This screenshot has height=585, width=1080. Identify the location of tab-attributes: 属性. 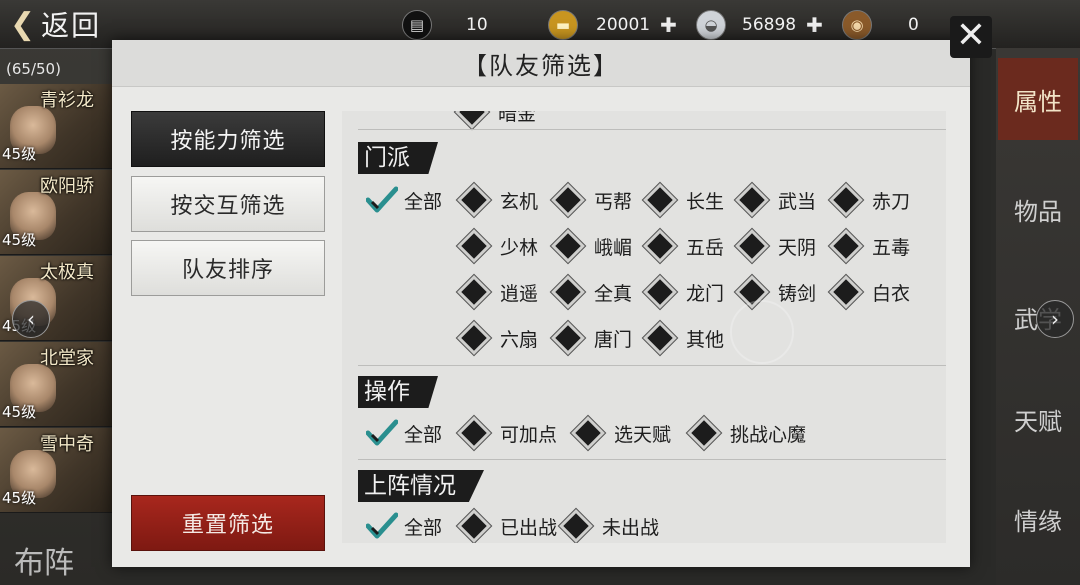
(1038, 99).